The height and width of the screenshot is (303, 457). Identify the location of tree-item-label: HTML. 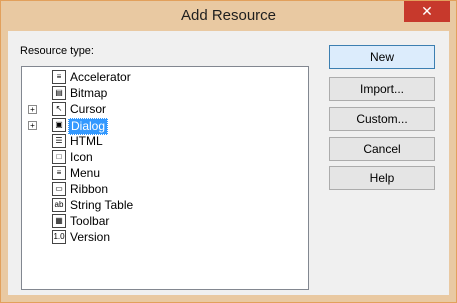
(86, 141).